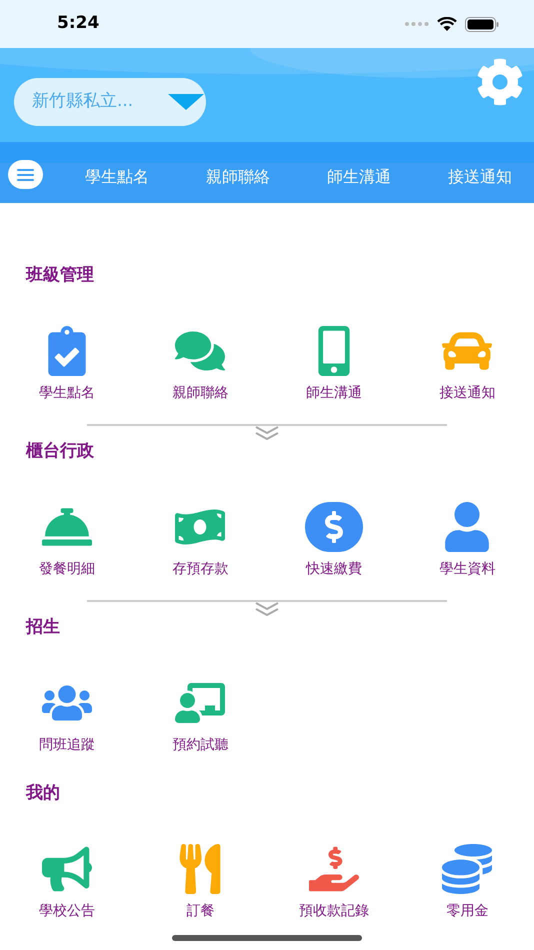  What do you see at coordinates (67, 869) in the screenshot?
I see `megaphone-icon` at bounding box center [67, 869].